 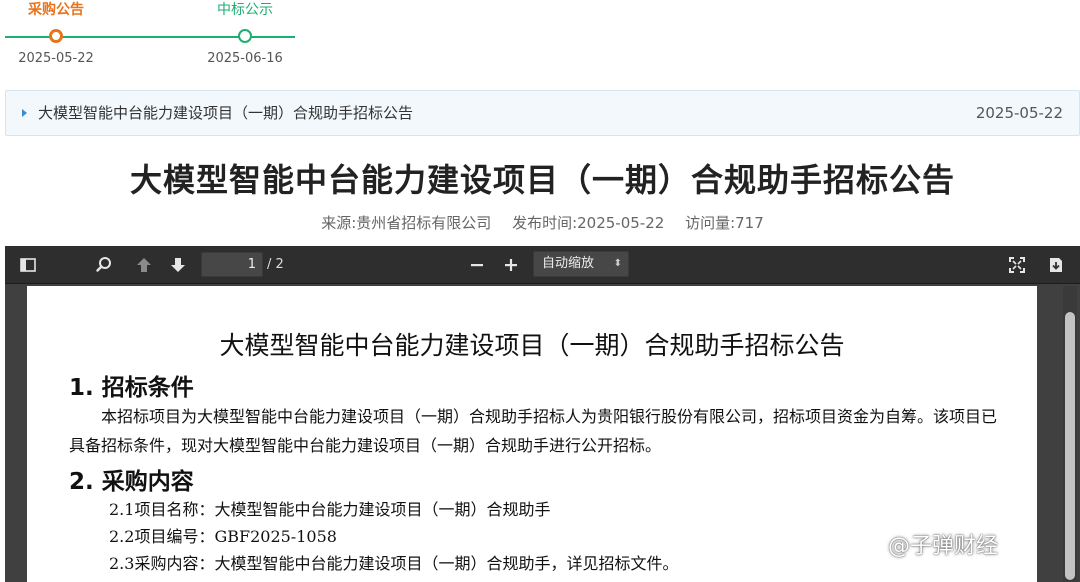 I want to click on timeline-dot, so click(x=245, y=36).